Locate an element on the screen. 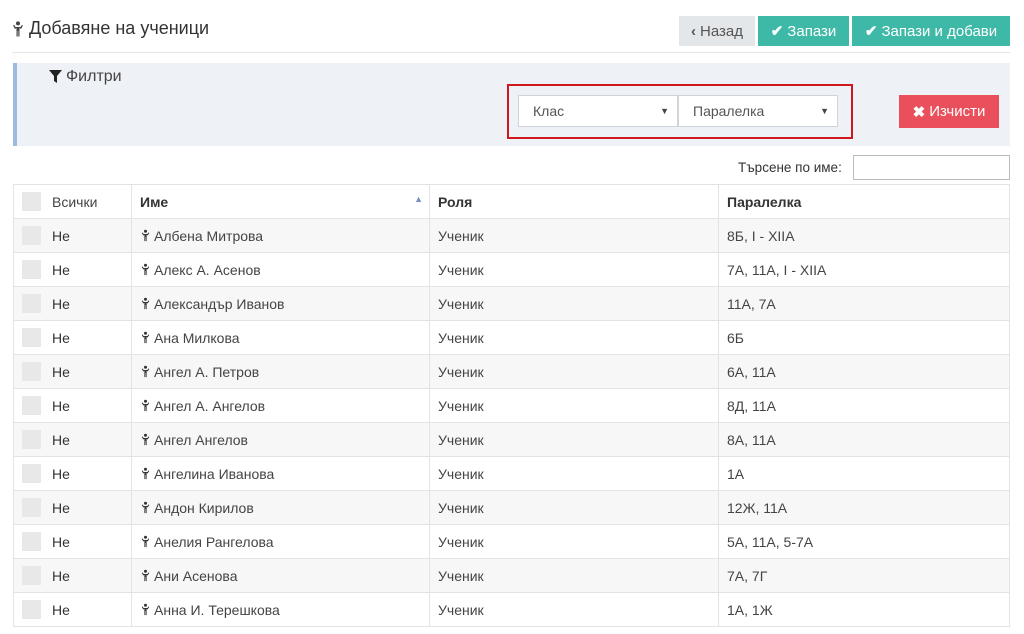  table-row: Не Андон Кирилов Ученик 12Ж, 11А is located at coordinates (511, 507).